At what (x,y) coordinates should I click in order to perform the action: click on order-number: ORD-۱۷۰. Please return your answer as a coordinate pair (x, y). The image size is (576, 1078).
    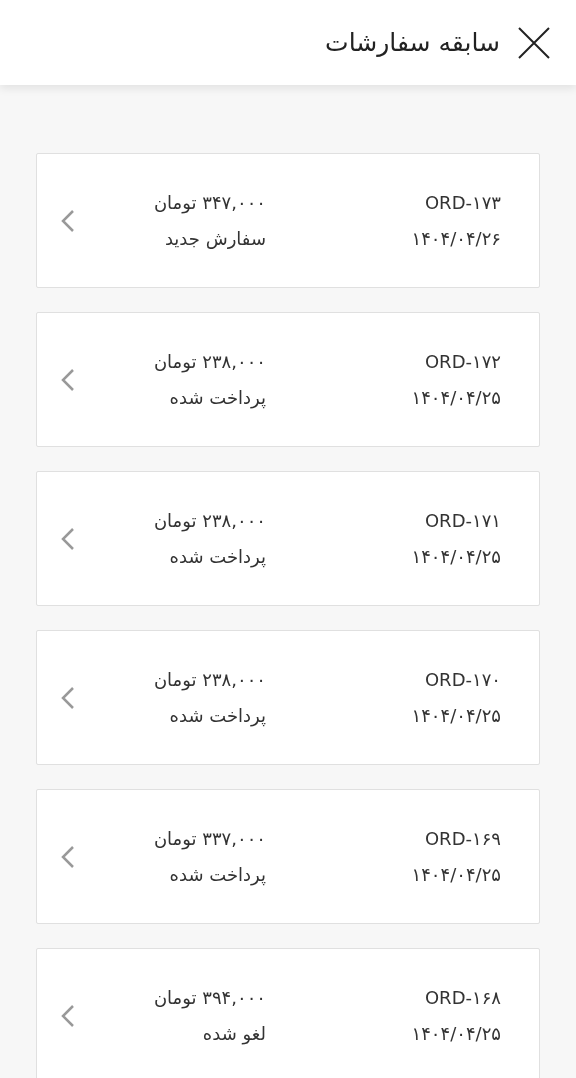
    Looking at the image, I should click on (462, 679).